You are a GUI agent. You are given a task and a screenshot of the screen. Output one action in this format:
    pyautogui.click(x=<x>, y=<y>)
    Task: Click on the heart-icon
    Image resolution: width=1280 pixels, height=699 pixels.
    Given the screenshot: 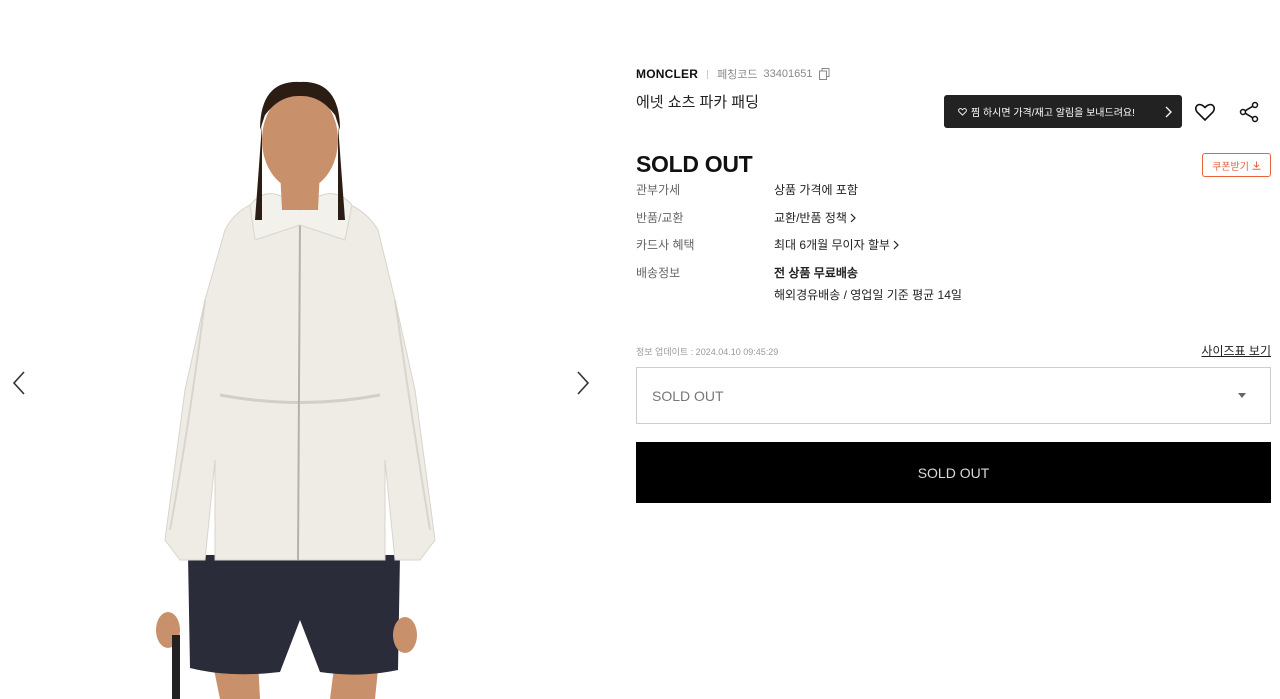 What is the action you would take?
    pyautogui.click(x=1205, y=112)
    